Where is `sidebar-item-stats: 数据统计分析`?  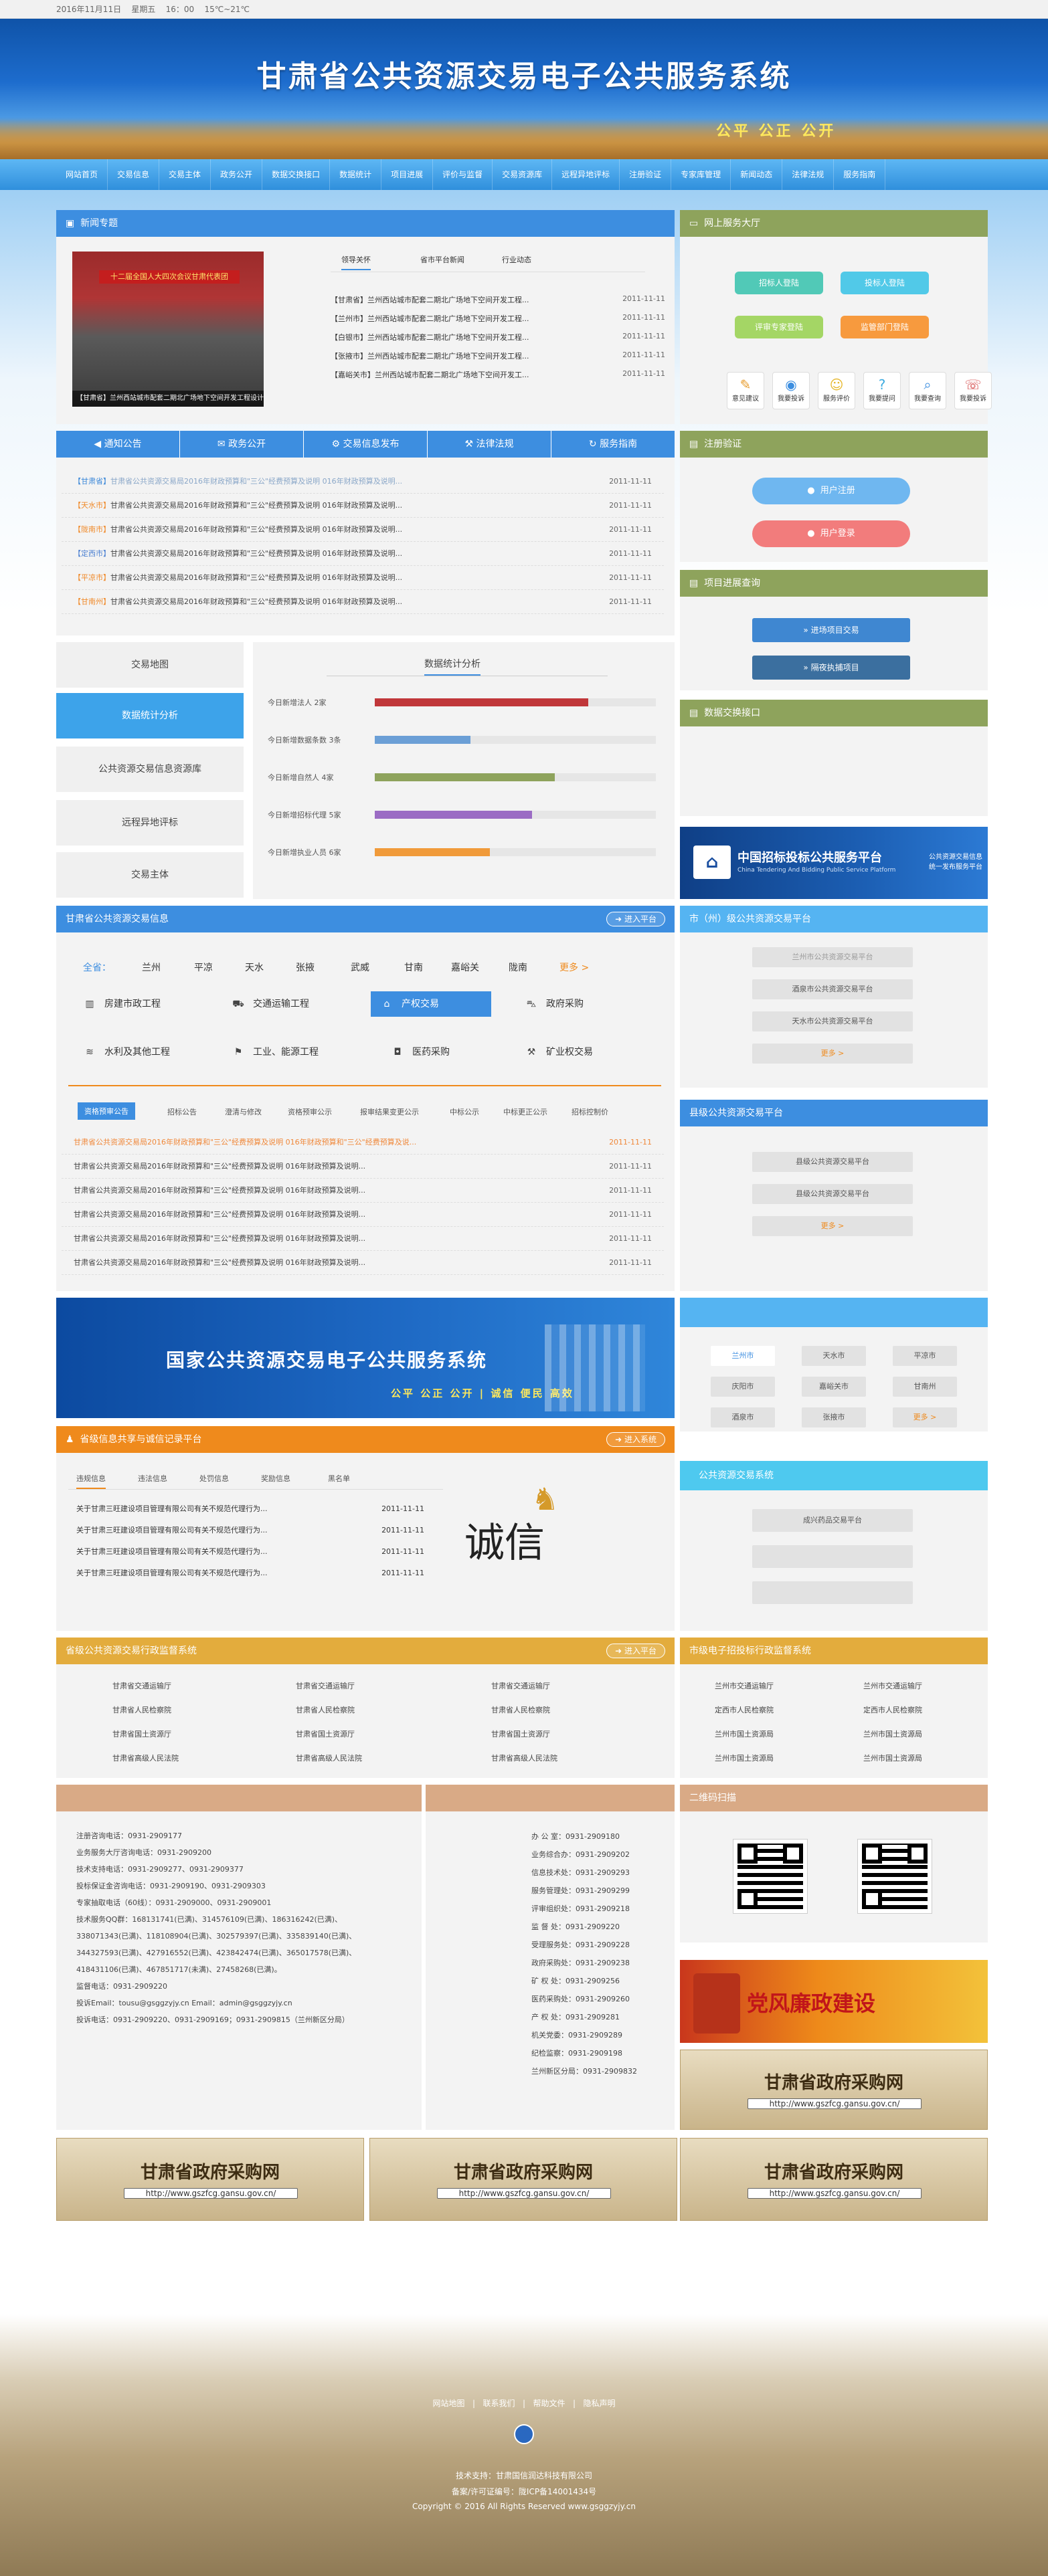
sidebar-item-stats: 数据统计分析 is located at coordinates (150, 715).